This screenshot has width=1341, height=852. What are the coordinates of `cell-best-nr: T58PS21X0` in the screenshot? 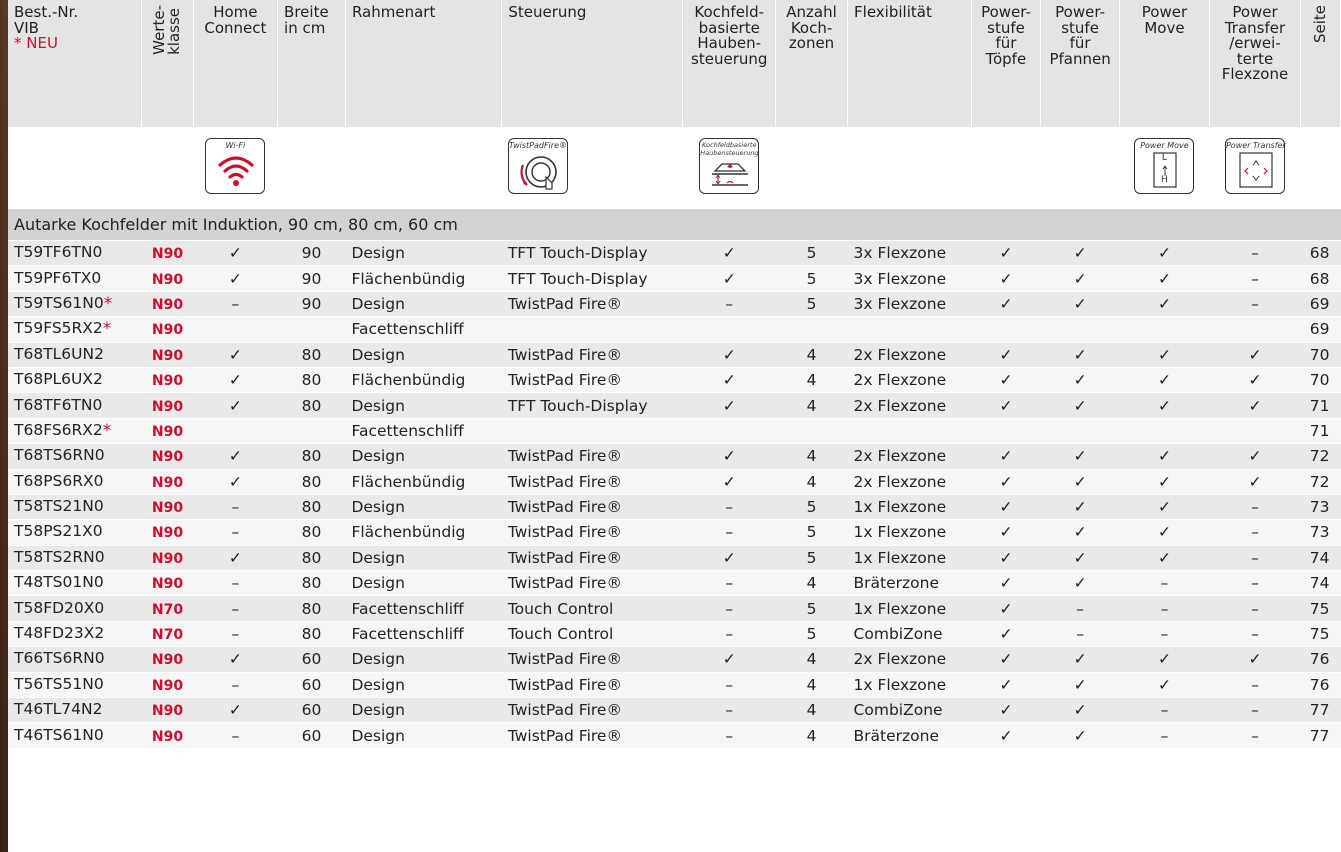 It's located at (75, 532).